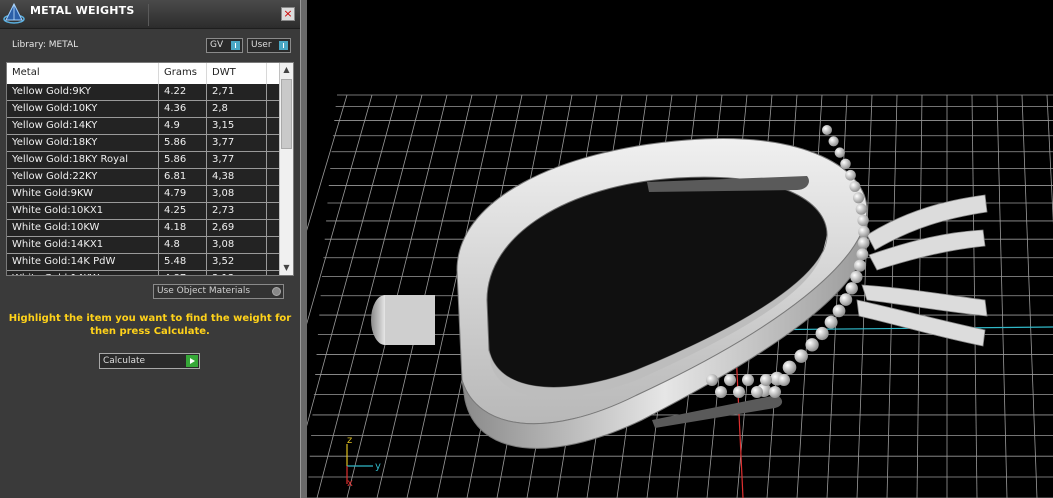 This screenshot has height=498, width=1053. What do you see at coordinates (237, 273) in the screenshot?
I see `cell-dwt: 3,13` at bounding box center [237, 273].